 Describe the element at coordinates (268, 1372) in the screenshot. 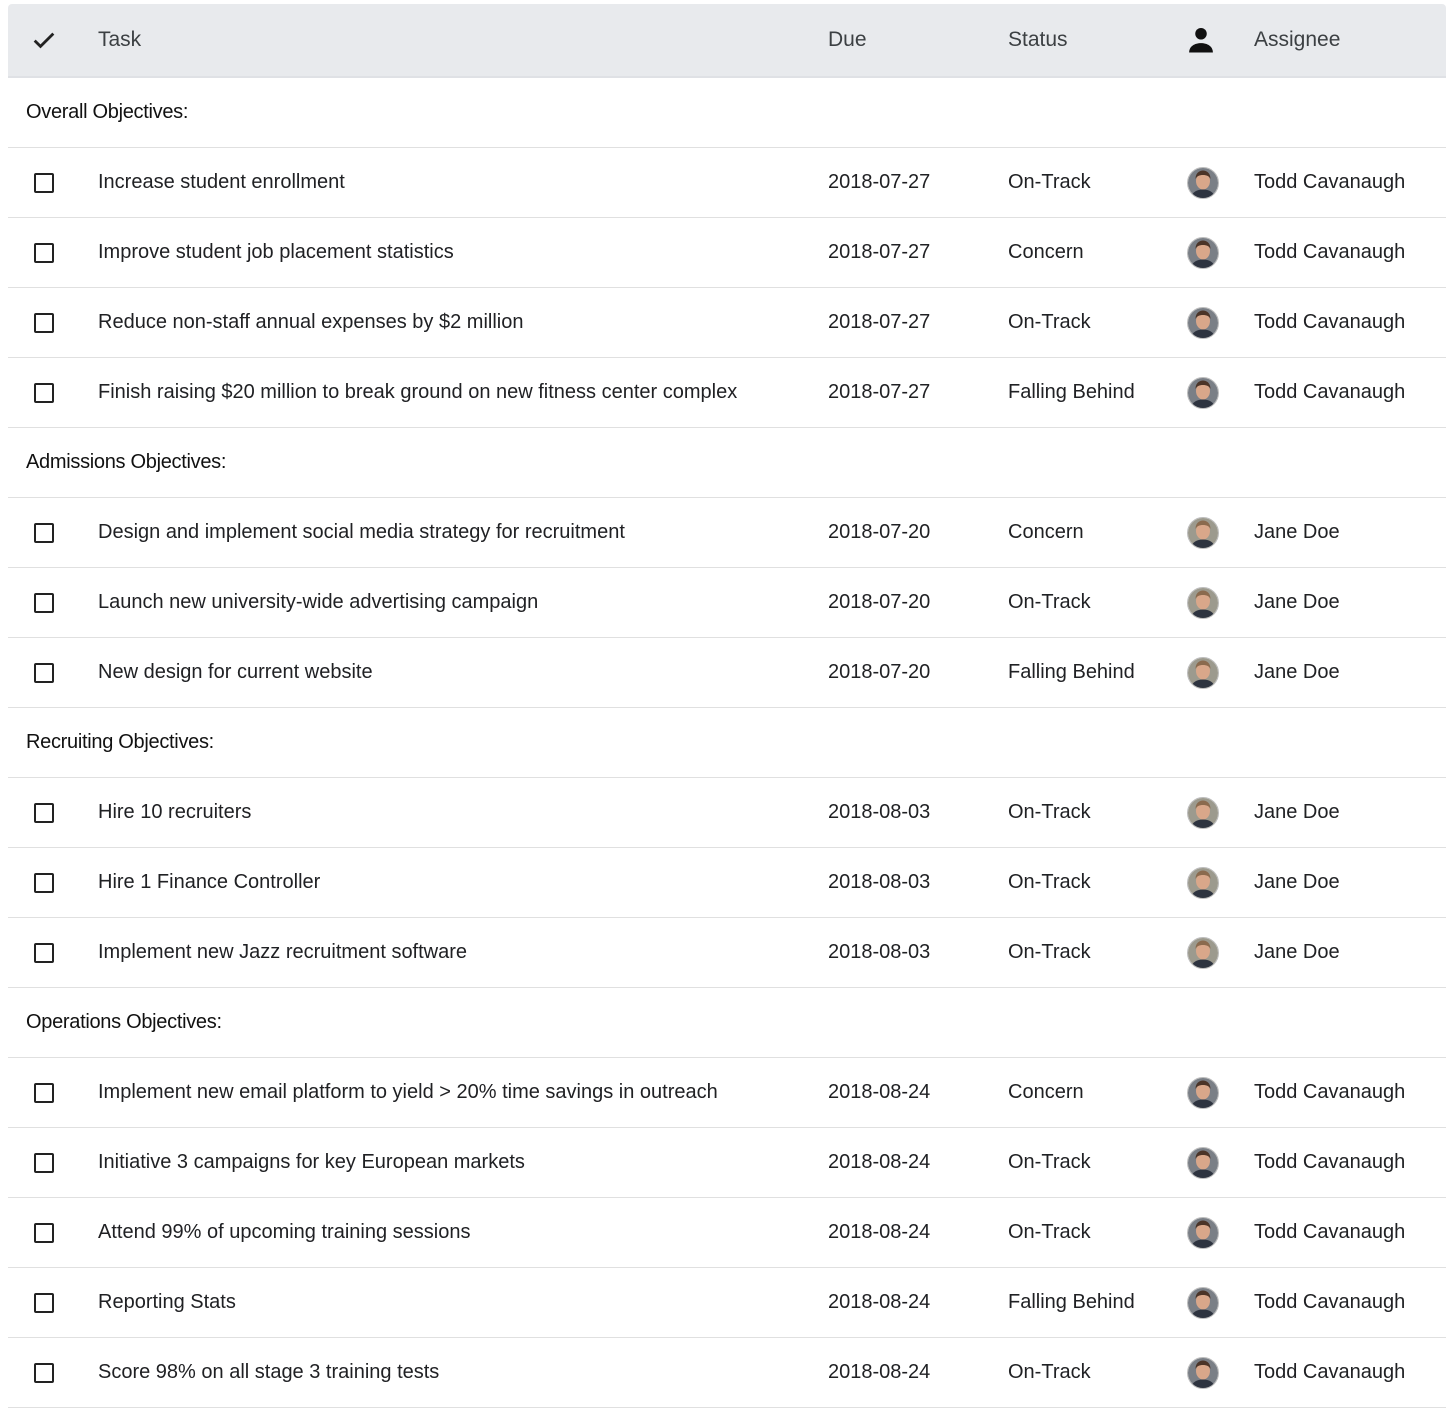

I see `task-name: Score 98% on all stage 3 training tests` at that location.